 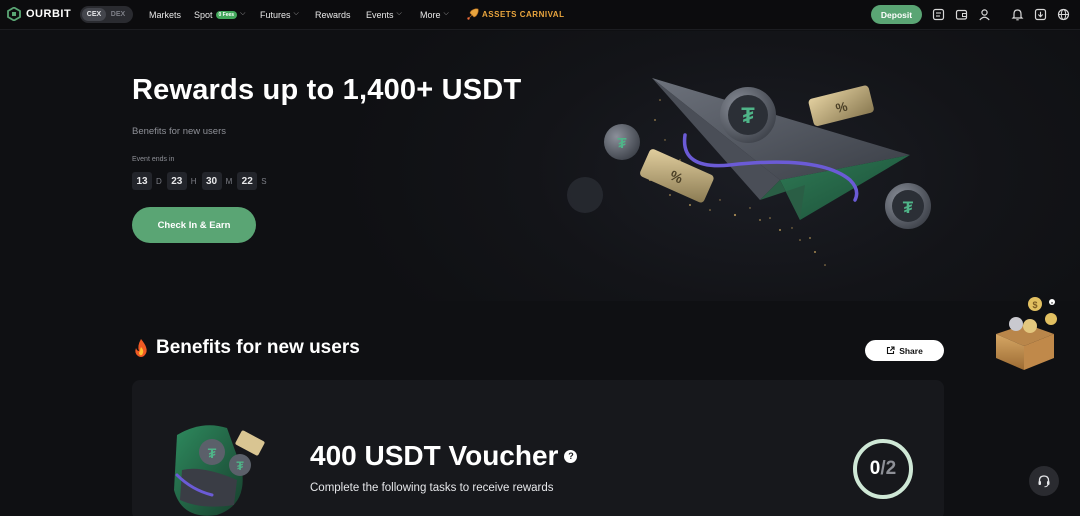 I want to click on support-chat-button, so click(x=1044, y=481).